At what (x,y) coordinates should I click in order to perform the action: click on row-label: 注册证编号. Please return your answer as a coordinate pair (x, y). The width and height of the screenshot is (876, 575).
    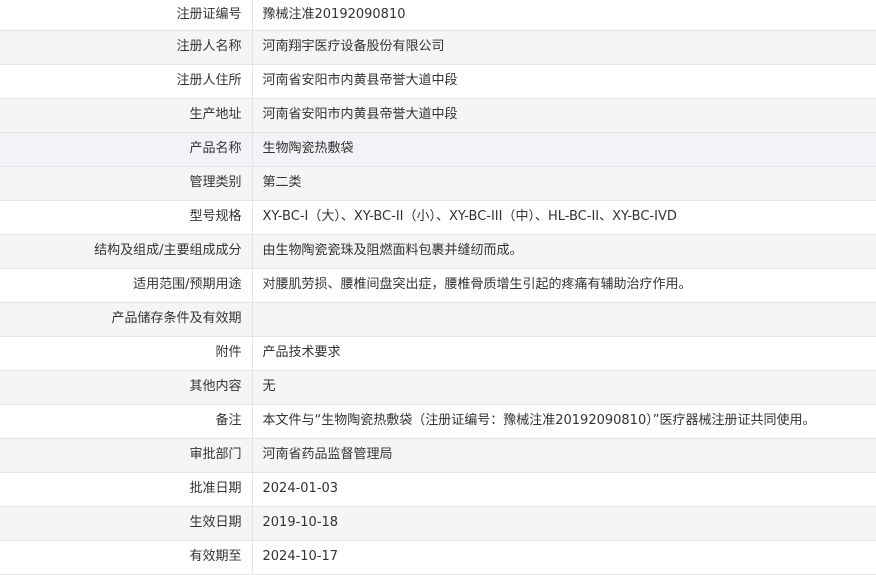
    Looking at the image, I should click on (126, 15).